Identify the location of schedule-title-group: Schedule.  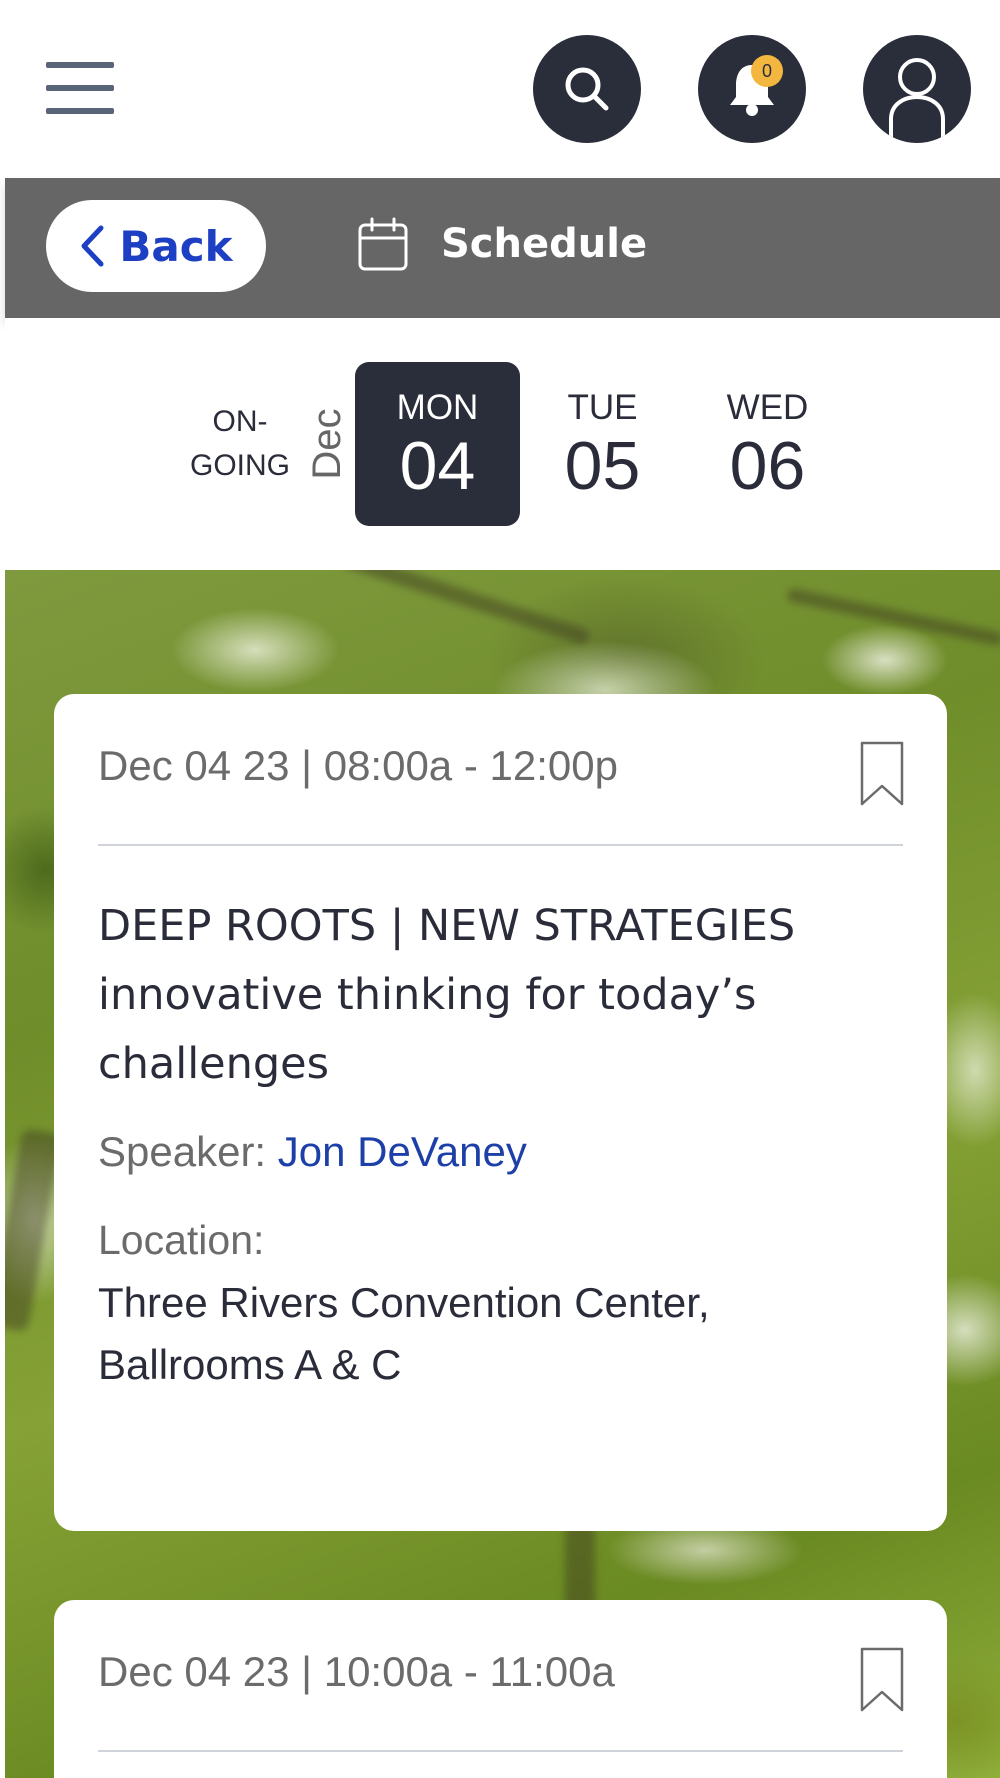
(502, 244).